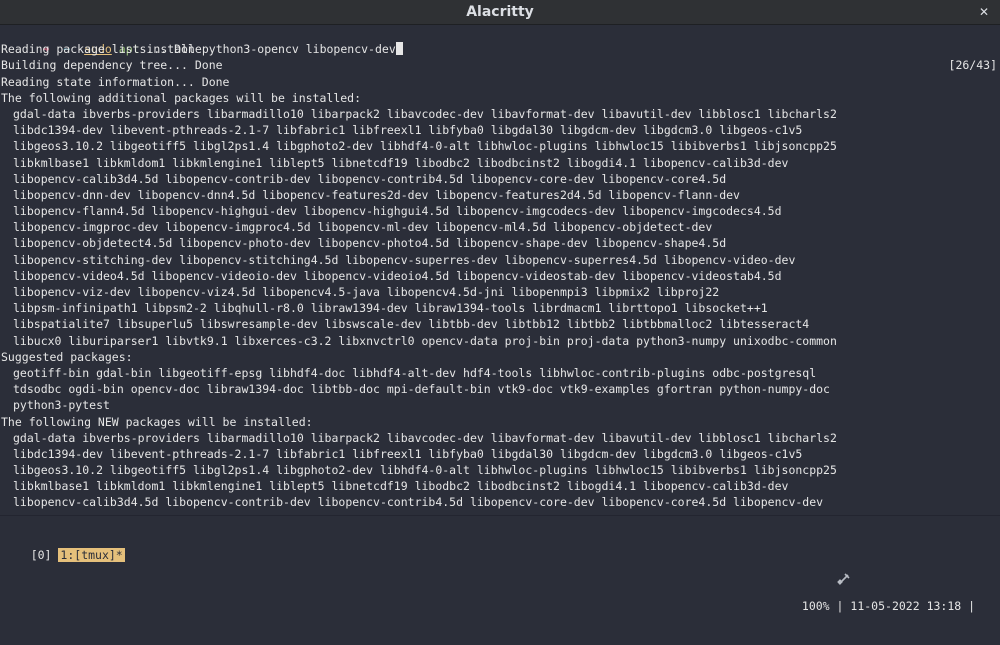 Image resolution: width=1000 pixels, height=645 pixels. What do you see at coordinates (40, 555) in the screenshot?
I see `tmux-session: [0]` at bounding box center [40, 555].